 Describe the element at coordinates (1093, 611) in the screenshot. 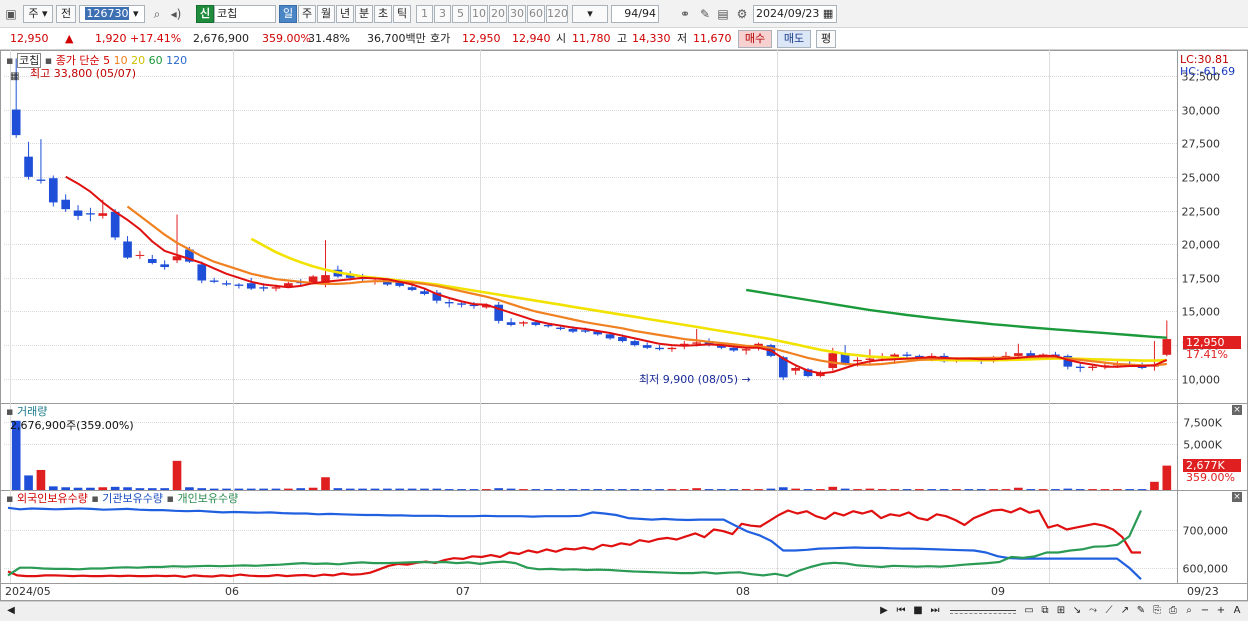

I see `trend-flat-icon: ⤳` at that location.